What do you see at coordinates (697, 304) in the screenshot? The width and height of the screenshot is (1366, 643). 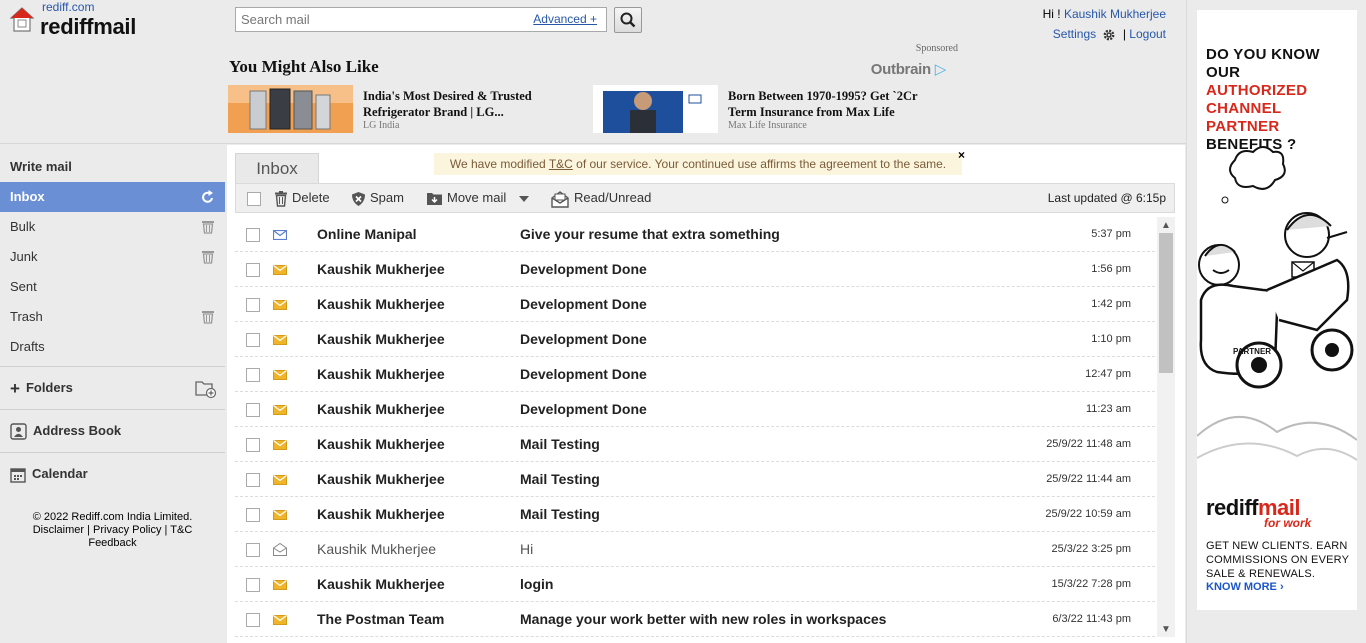 I see `mail-row: Kaushik Mukherjee Development Done 1:42 pm` at bounding box center [697, 304].